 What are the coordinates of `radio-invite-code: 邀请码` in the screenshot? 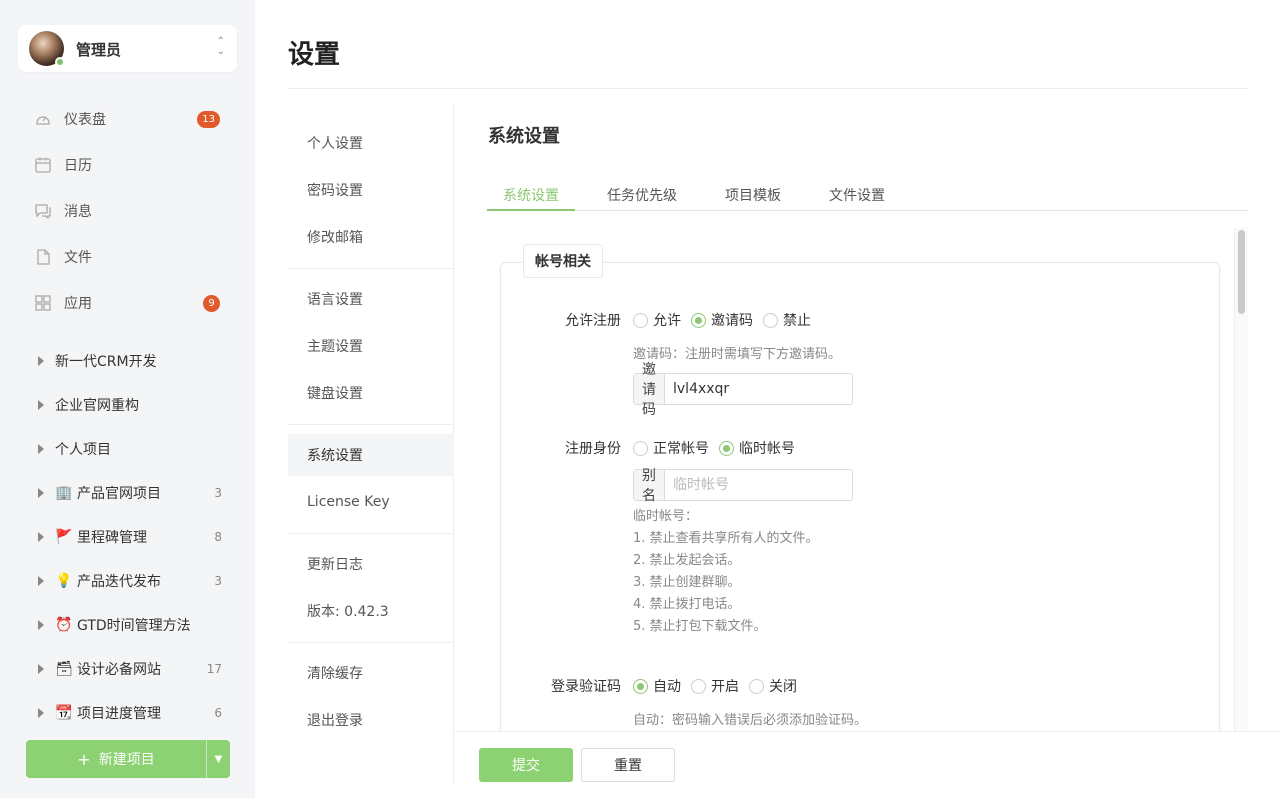 It's located at (722, 320).